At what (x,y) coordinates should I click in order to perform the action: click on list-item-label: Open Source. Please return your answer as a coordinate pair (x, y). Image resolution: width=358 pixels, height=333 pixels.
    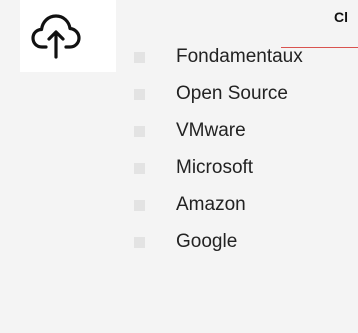
    Looking at the image, I should click on (232, 93).